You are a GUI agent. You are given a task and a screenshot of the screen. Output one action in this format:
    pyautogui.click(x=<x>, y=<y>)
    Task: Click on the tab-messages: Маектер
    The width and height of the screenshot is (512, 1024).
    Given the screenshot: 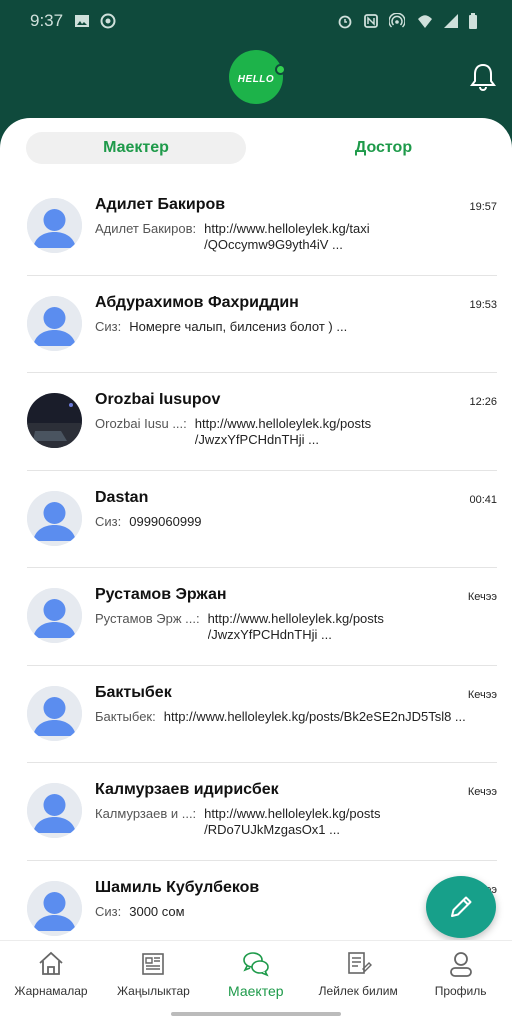 What is the action you would take?
    pyautogui.click(x=136, y=148)
    